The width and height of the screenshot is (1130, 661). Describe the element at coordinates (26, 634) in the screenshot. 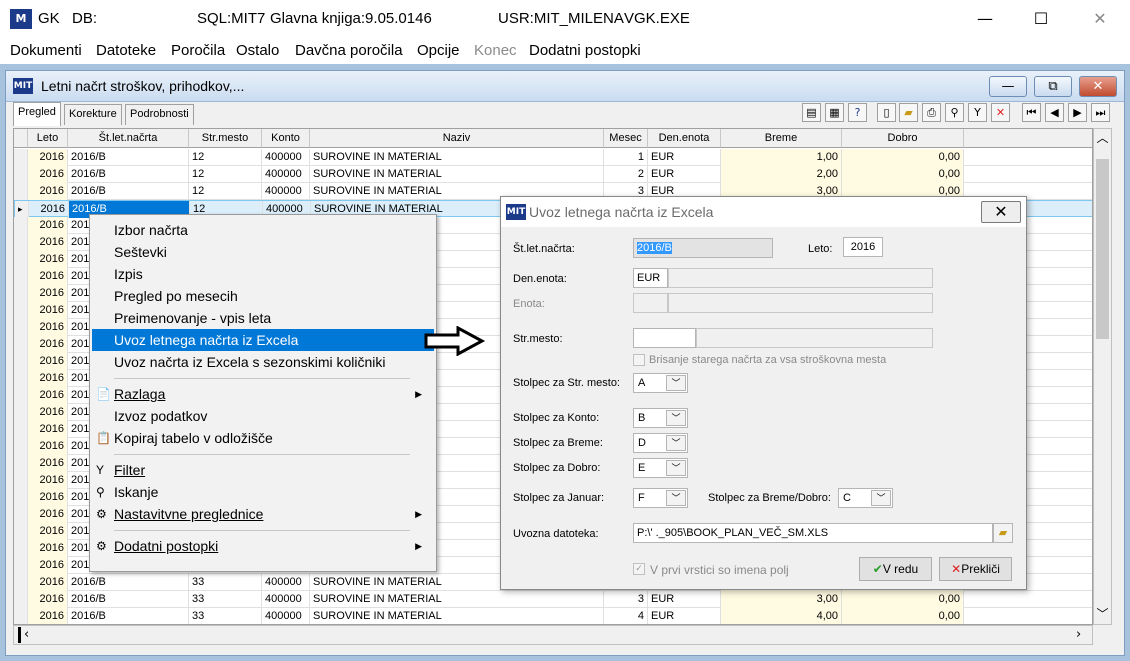

I see `scroll-left-icon: ‹` at that location.